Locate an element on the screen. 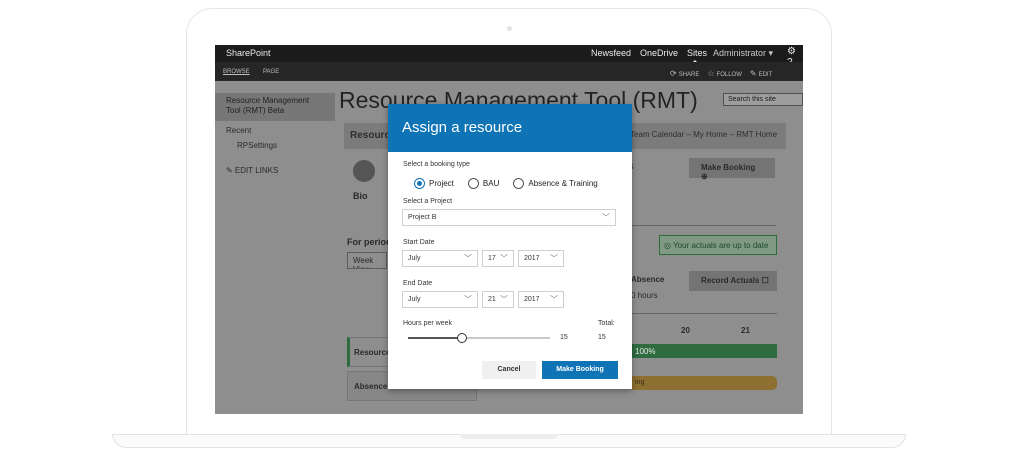 The width and height of the screenshot is (1018, 468). share-button: ⟳ SHARE is located at coordinates (684, 73).